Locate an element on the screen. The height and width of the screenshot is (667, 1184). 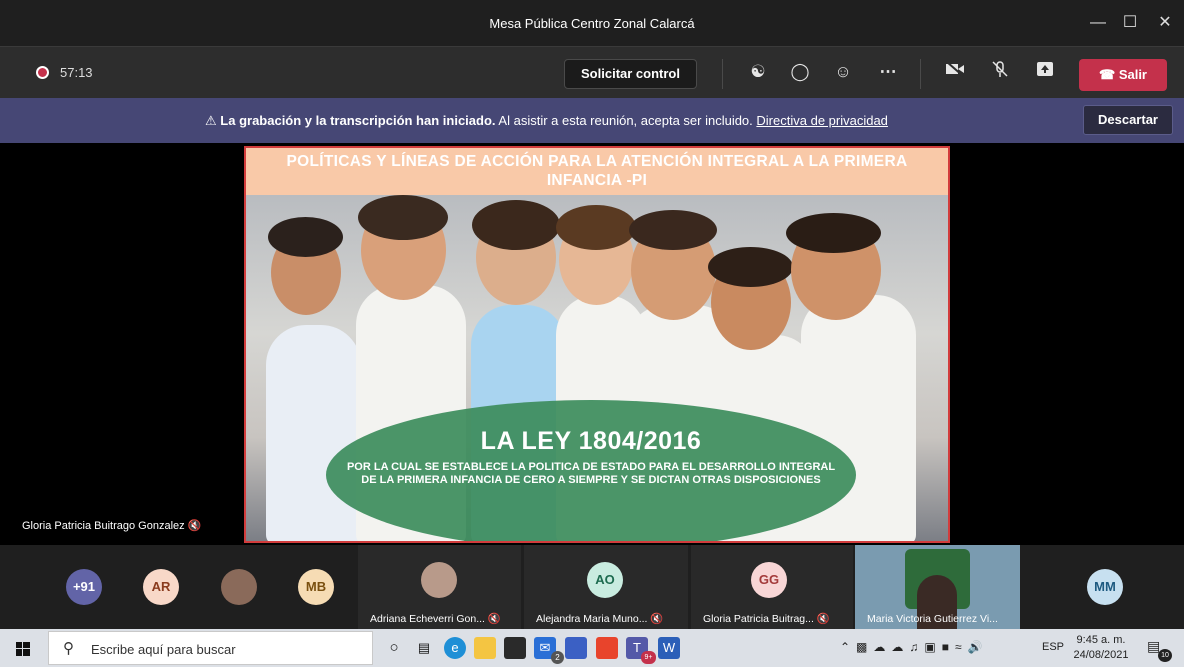
participant-tile: Adriana Echeverri Gon... 🔇 is located at coordinates (439, 587).